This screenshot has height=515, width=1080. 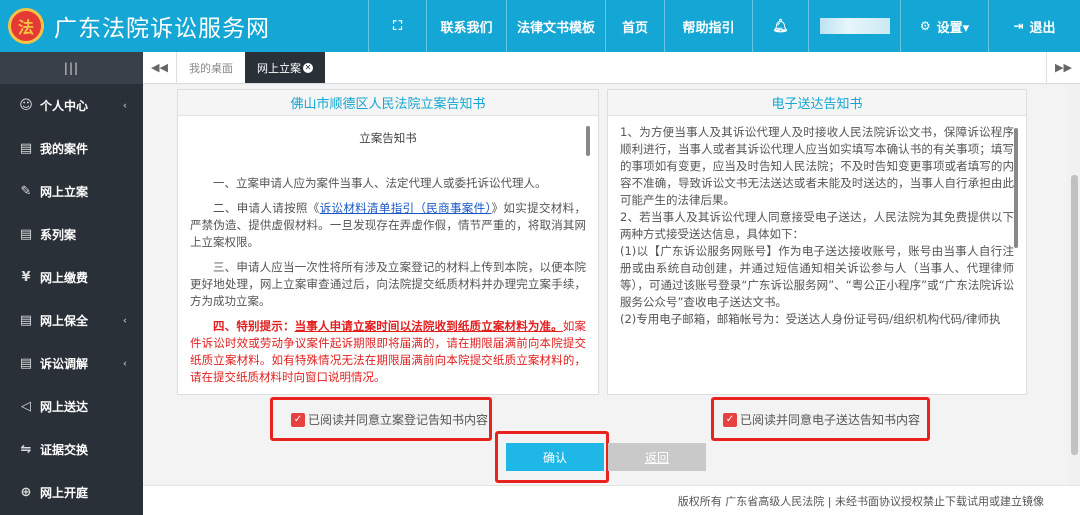 What do you see at coordinates (611, 68) in the screenshot?
I see `tab-bar: ◀◀ 我的桌面 网上立案 ✕ ▶▶` at bounding box center [611, 68].